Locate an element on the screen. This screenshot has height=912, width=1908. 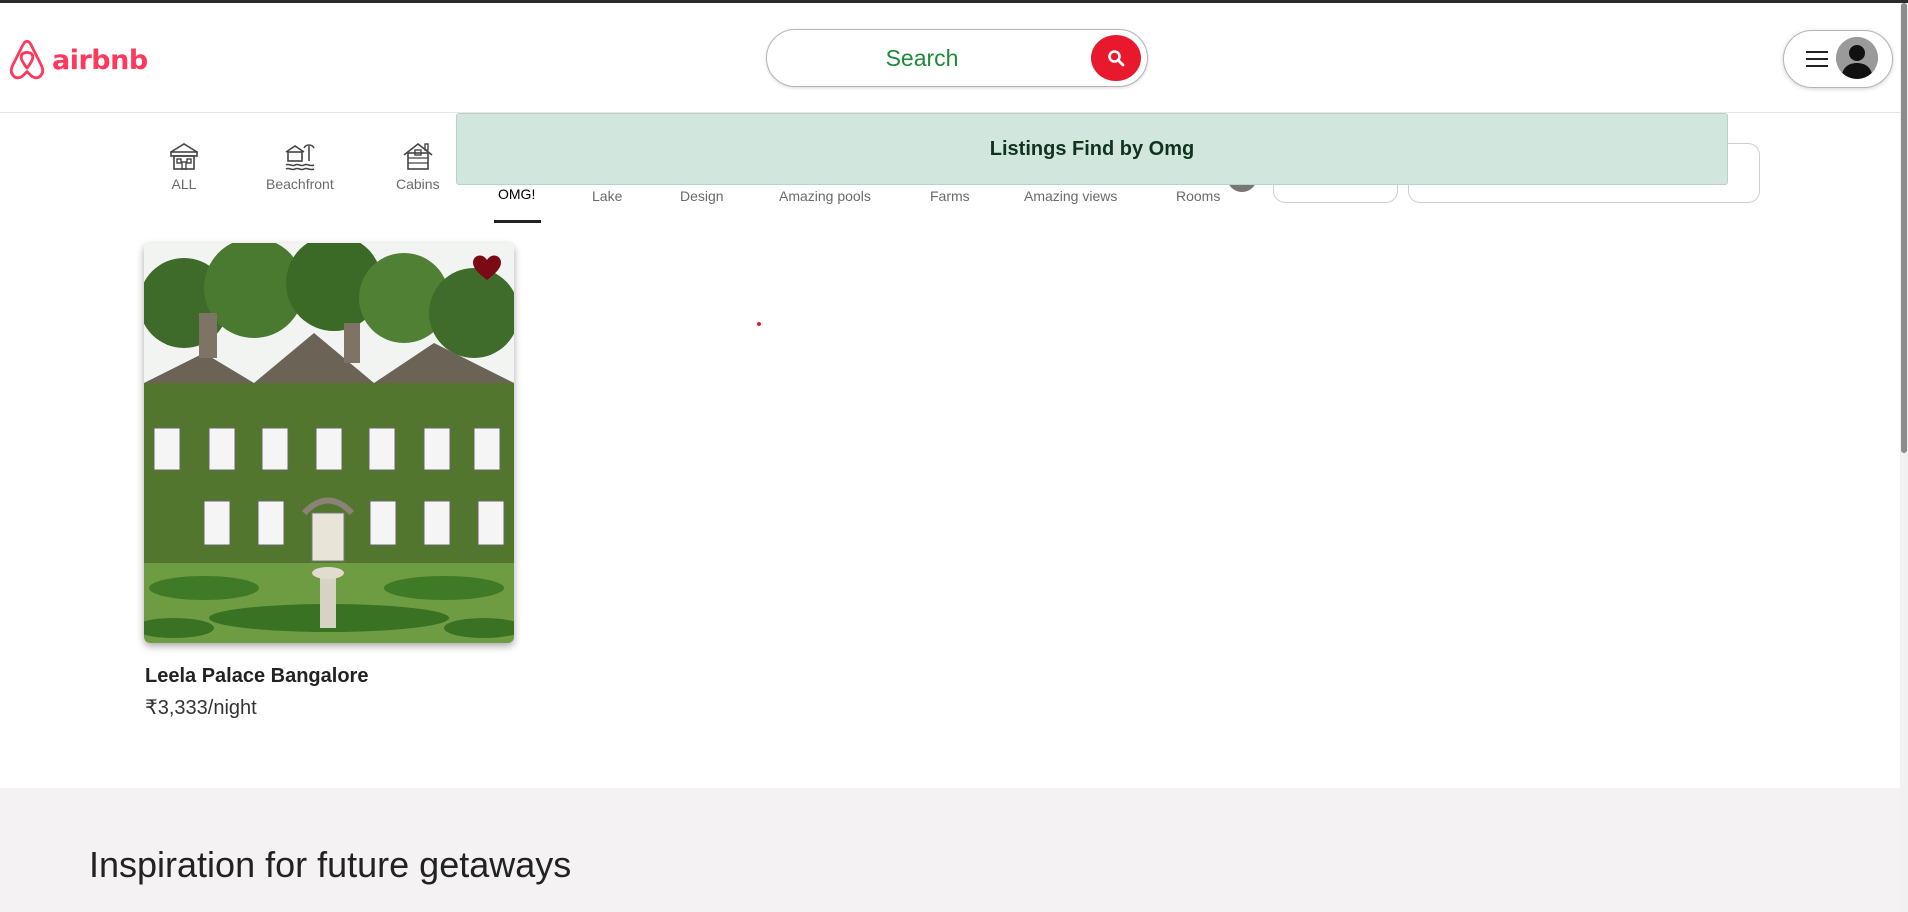
search-label: Search is located at coordinates (922, 58).